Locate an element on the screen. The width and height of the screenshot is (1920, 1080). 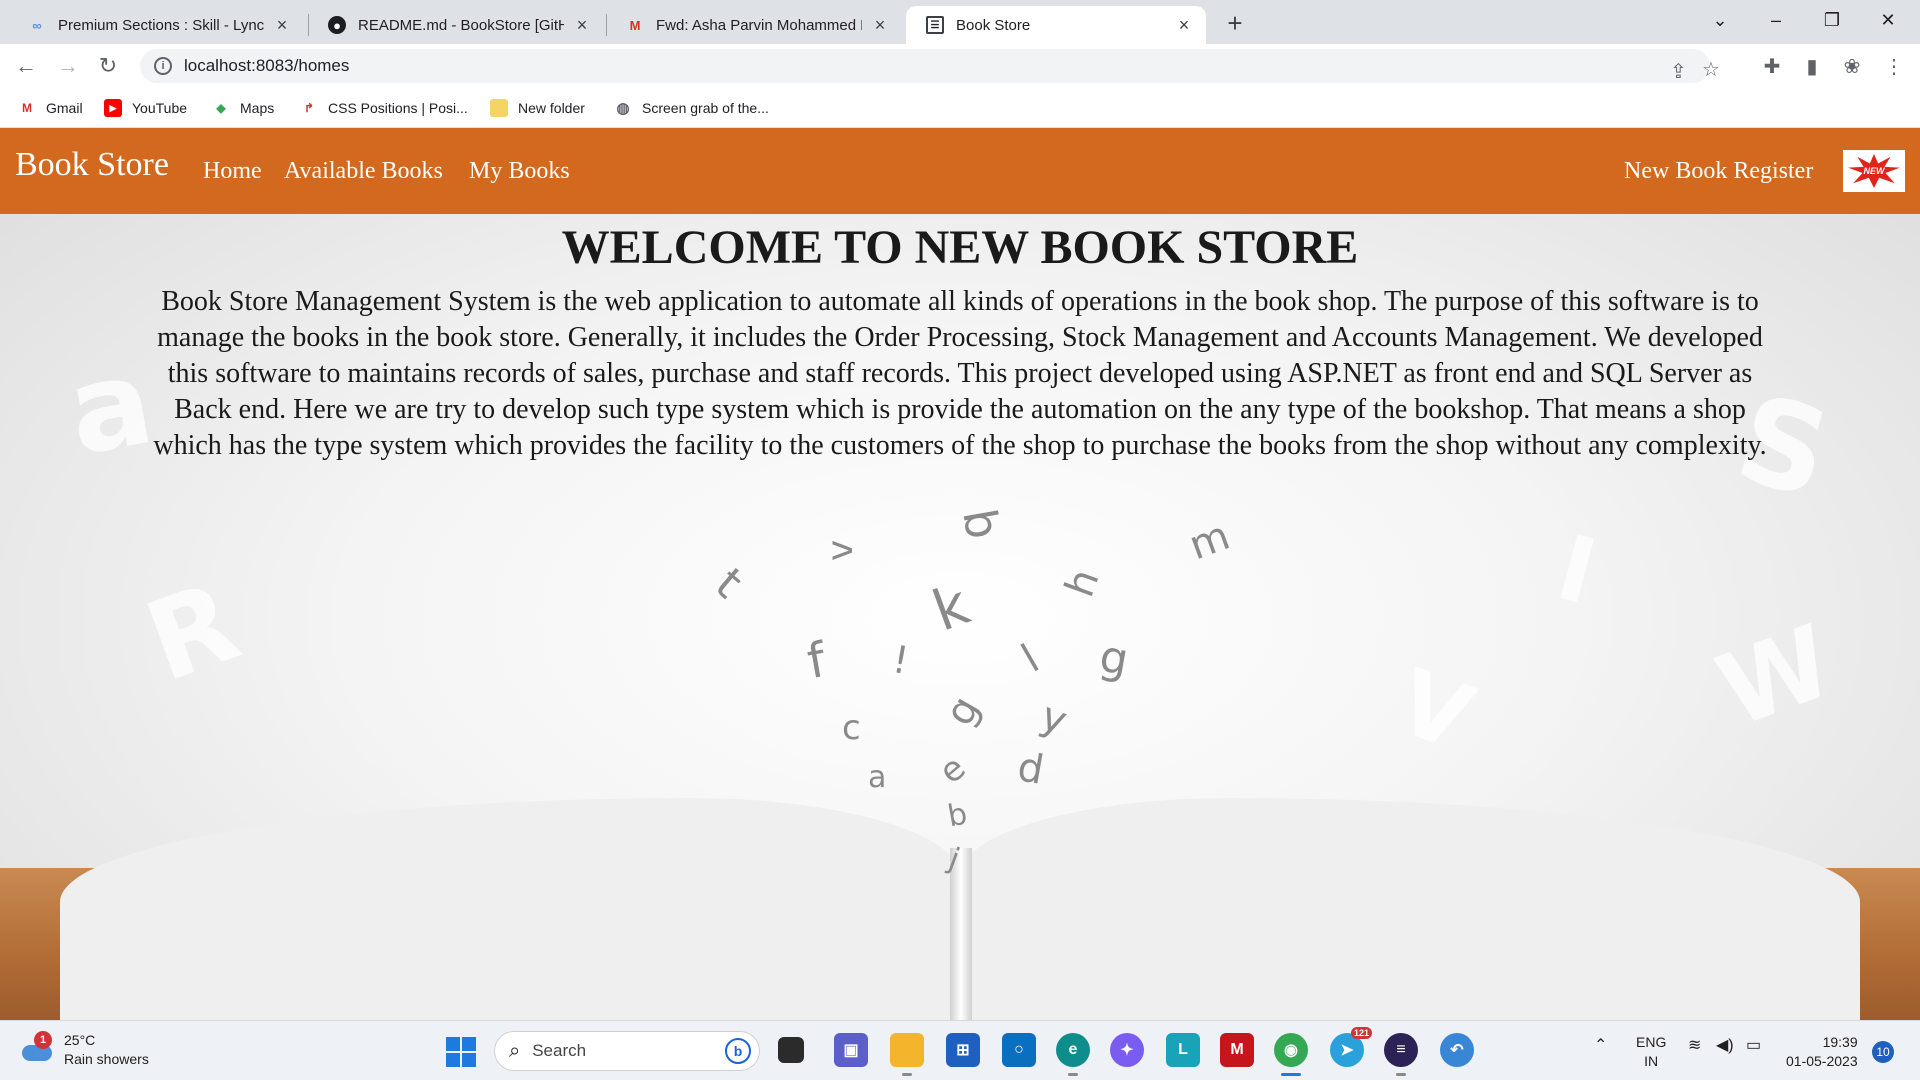
floating-letter: e is located at coordinates (952, 770).